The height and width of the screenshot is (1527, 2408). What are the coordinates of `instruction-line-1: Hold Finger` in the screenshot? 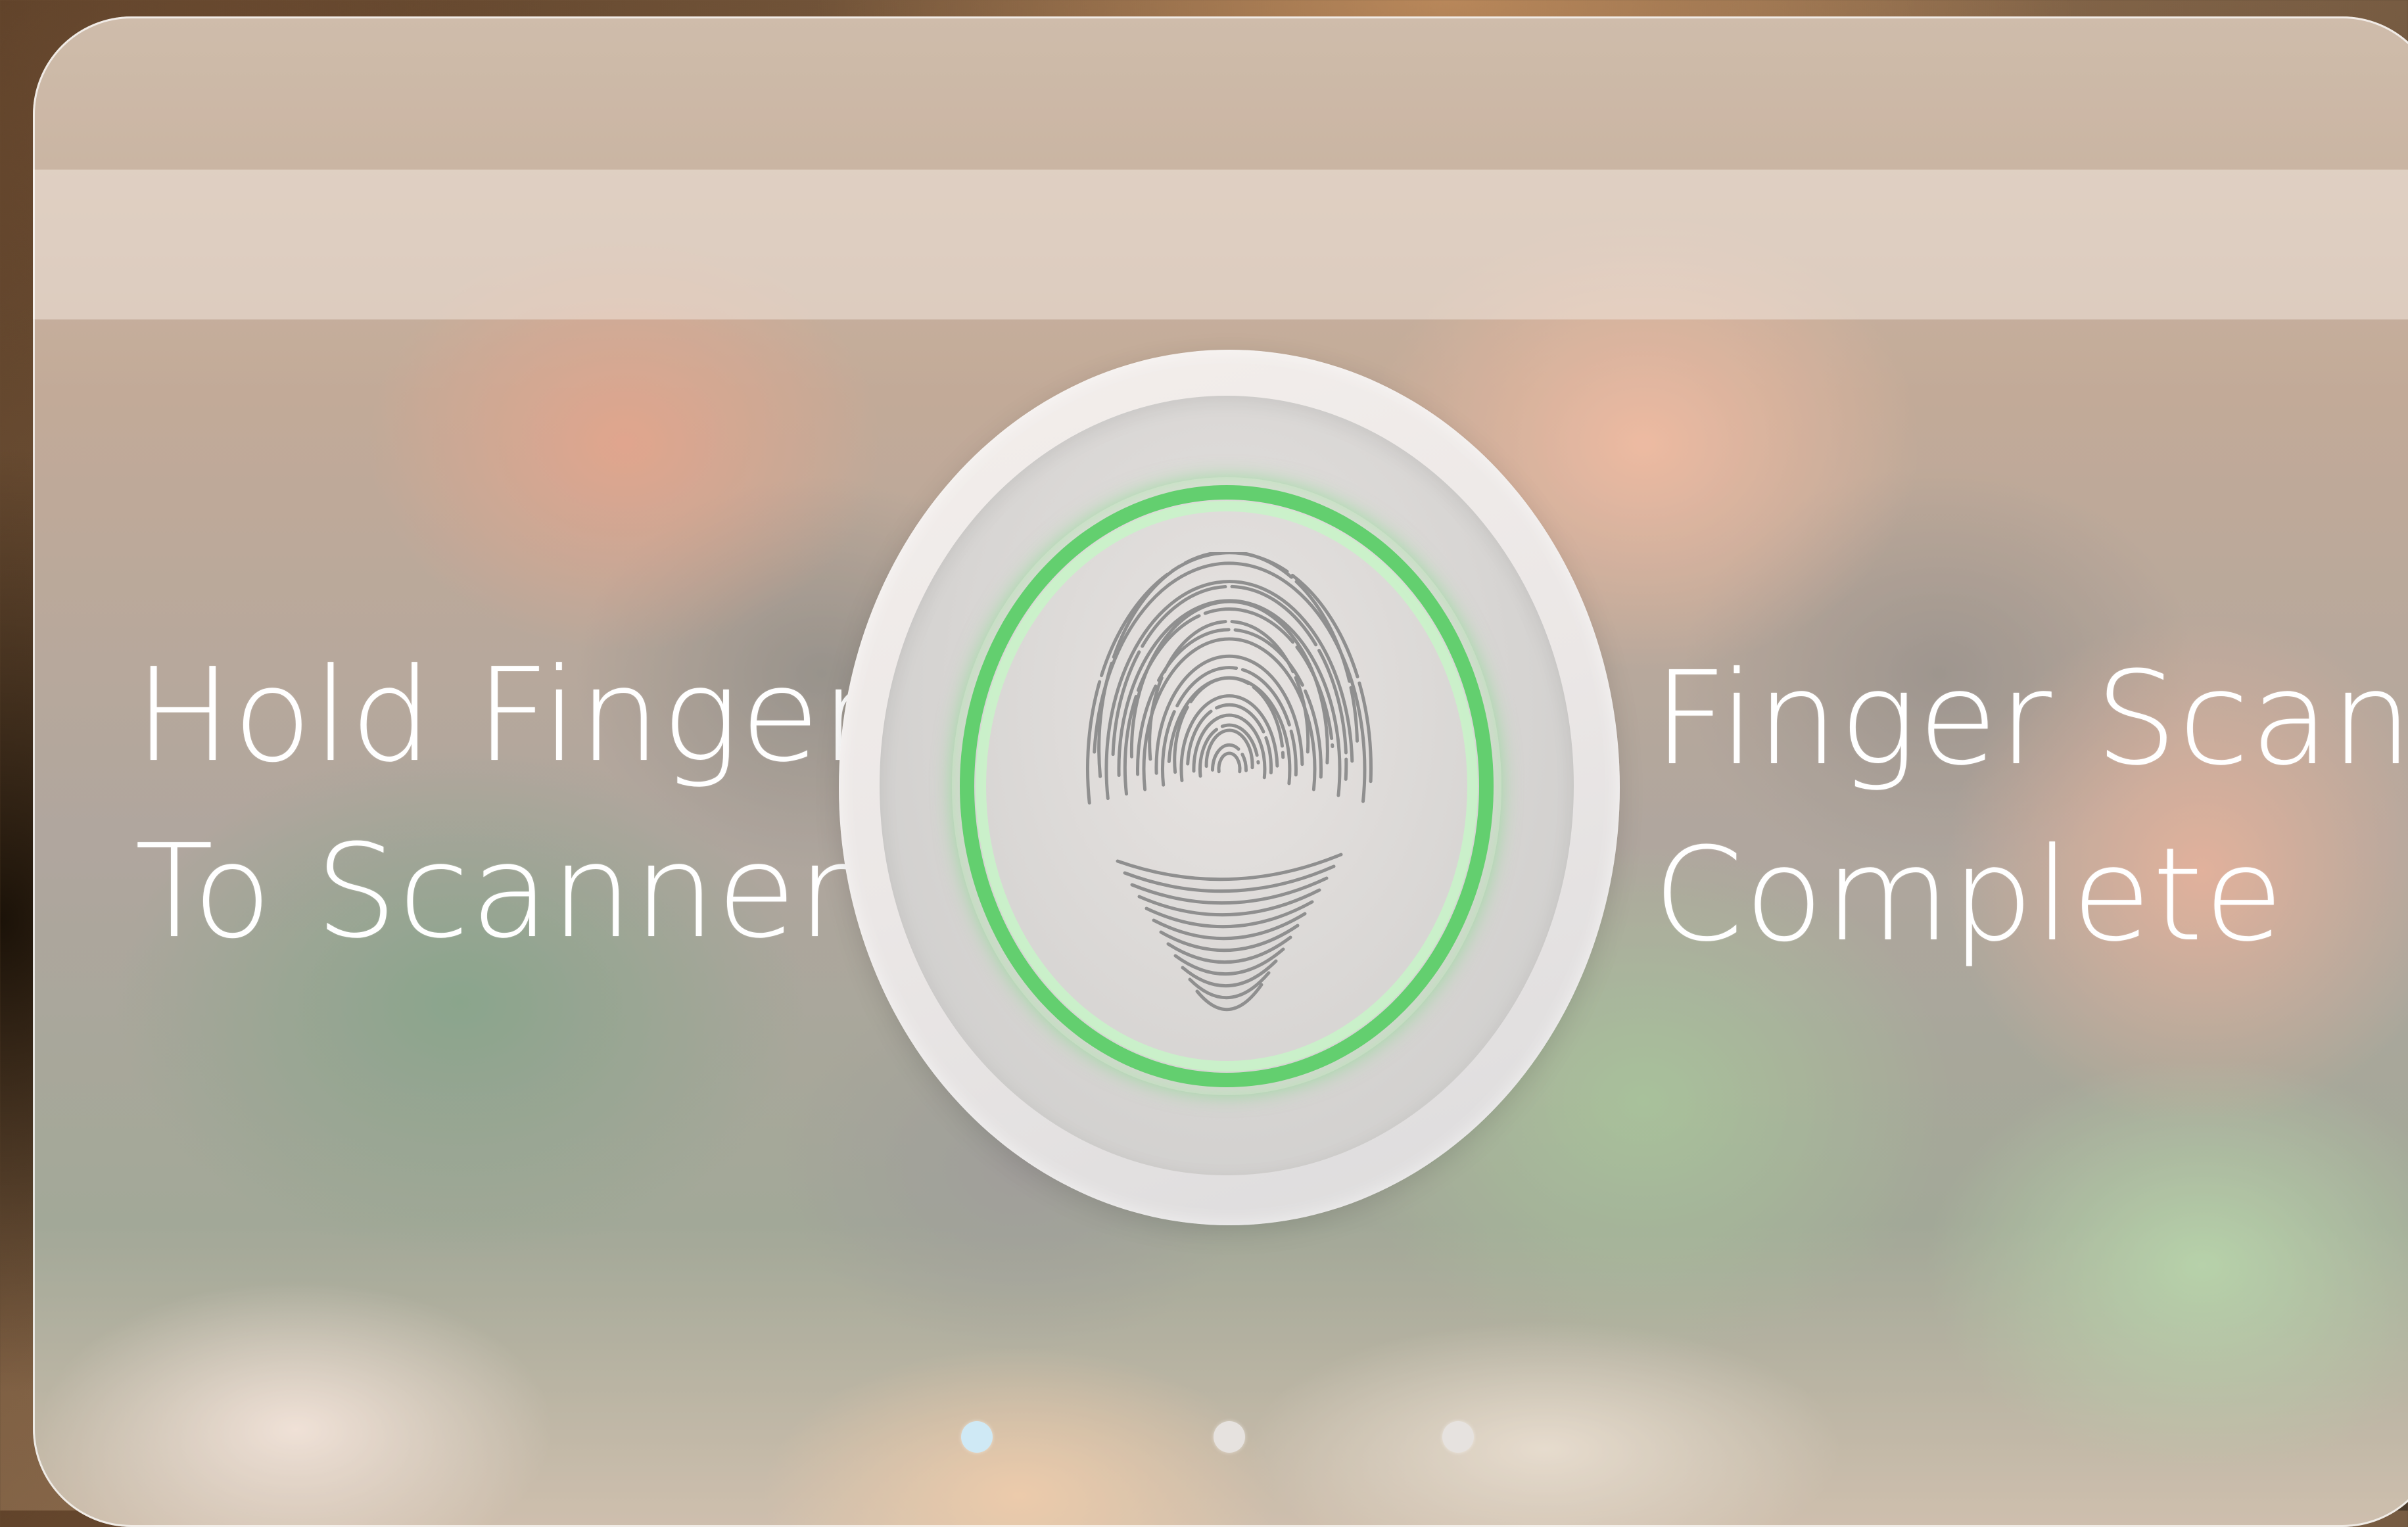 It's located at (505, 716).